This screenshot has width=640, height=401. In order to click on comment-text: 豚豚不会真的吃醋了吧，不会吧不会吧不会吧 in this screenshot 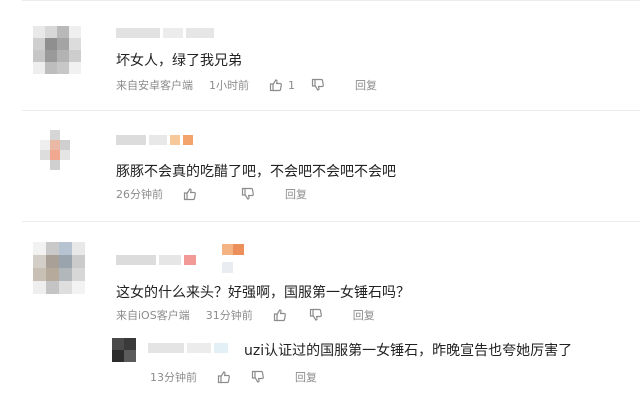, I will do `click(256, 172)`.